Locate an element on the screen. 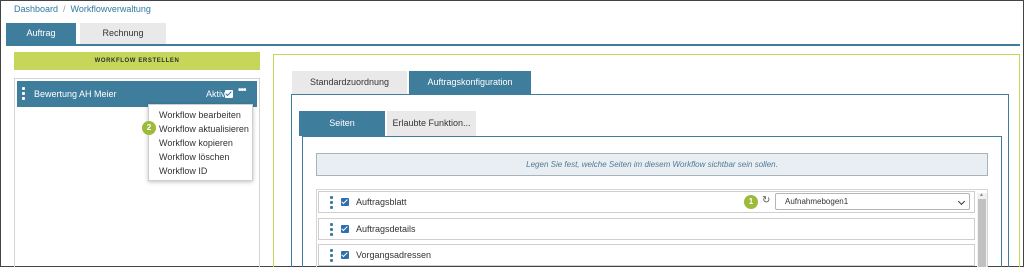 This screenshot has height=267, width=1024. menu-item-update: Workflow aktualisieren is located at coordinates (204, 129).